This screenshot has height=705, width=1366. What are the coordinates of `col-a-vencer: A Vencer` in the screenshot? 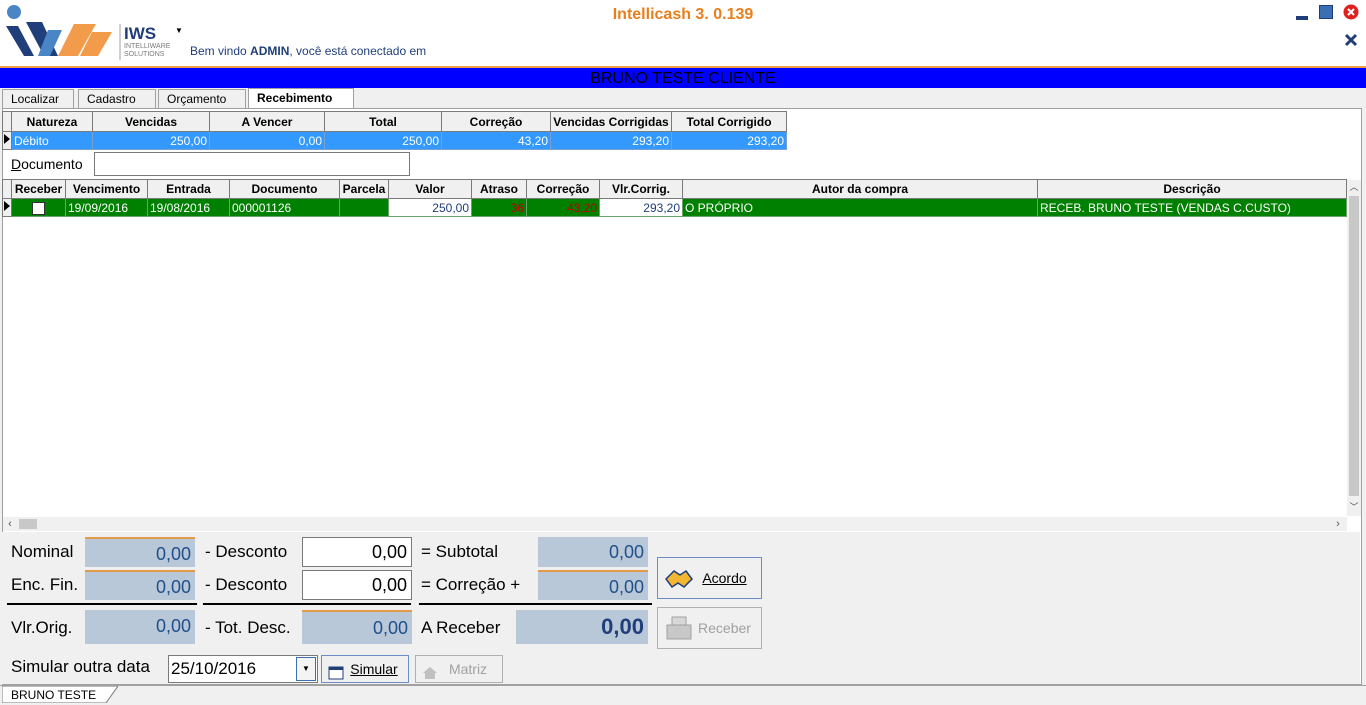 It's located at (267, 121).